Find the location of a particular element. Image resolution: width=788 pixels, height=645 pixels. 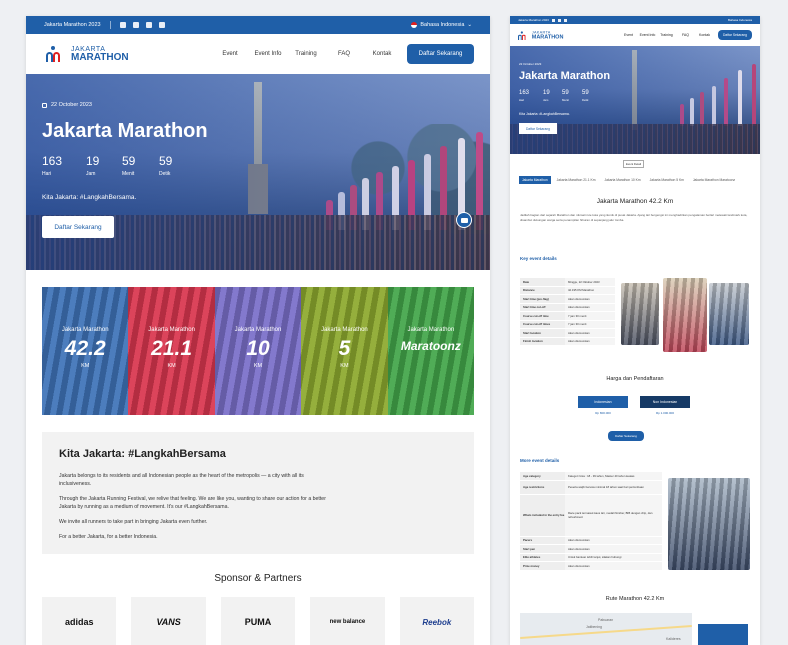

key-details-heading: Key event details is located at coordinates (538, 258).